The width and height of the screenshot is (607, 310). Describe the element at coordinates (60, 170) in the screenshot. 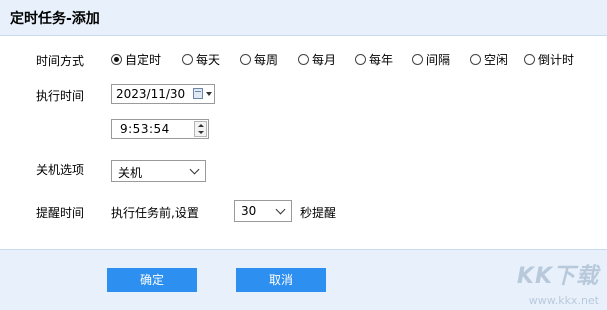

I see `shutdown-label: 关机选项` at that location.